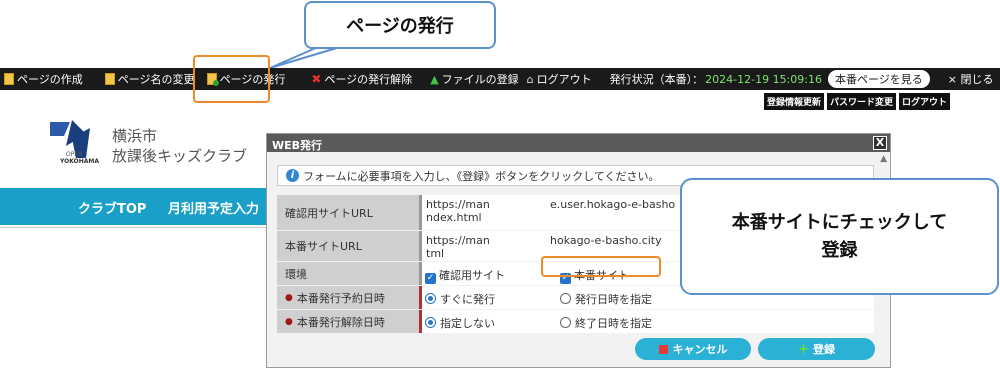 The height and width of the screenshot is (368, 1000). What do you see at coordinates (316, 79) in the screenshot?
I see `delete-x-icon: ✖` at bounding box center [316, 79].